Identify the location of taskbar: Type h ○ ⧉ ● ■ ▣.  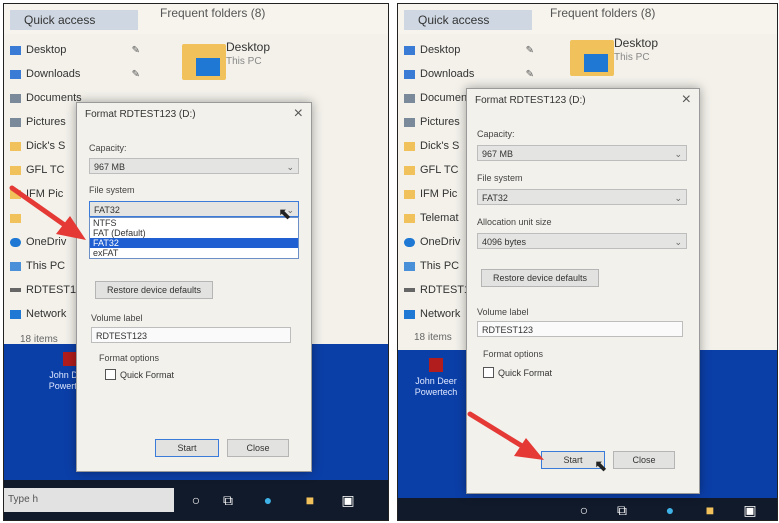
(196, 500).